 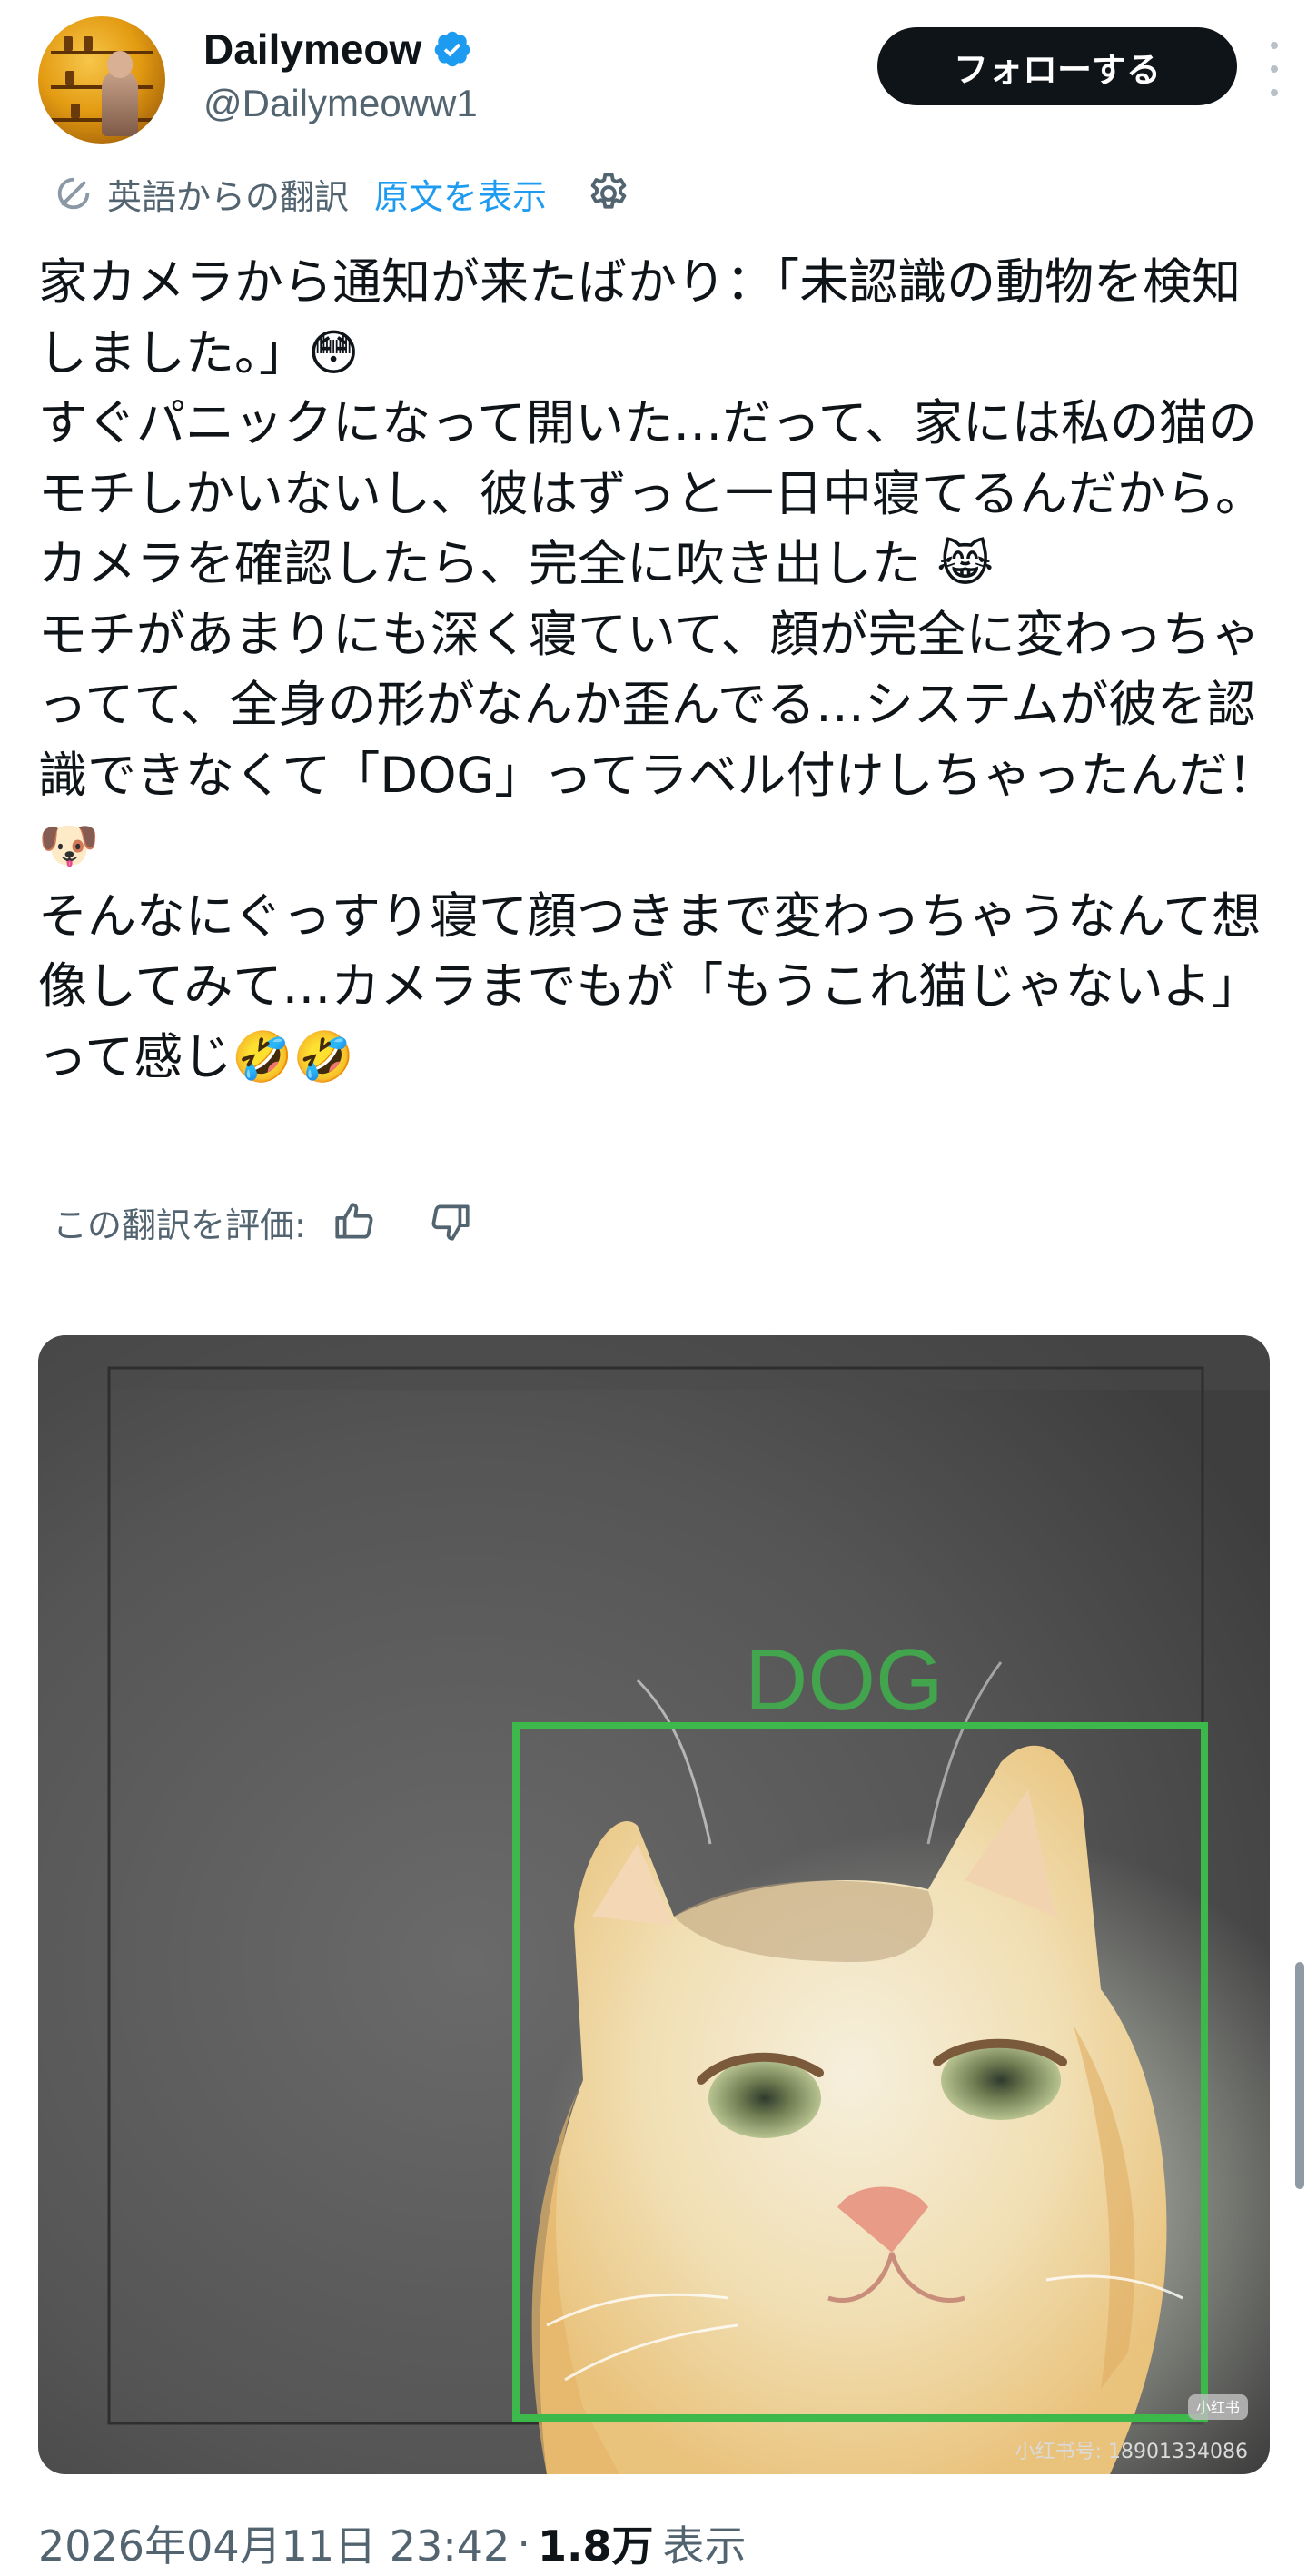 What do you see at coordinates (274, 2543) in the screenshot?
I see `tweet-timestamp: 2026年04月11日 23:42` at bounding box center [274, 2543].